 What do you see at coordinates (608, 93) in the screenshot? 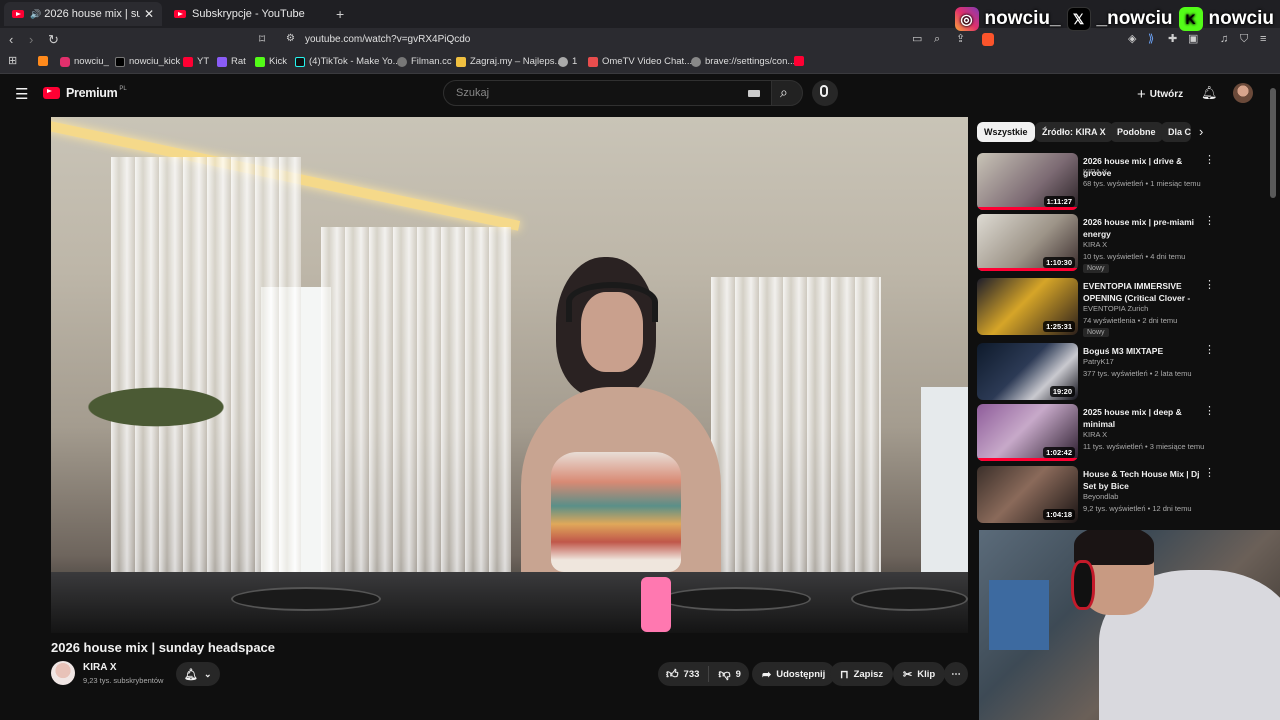
I see `search-input: Szukaj` at bounding box center [608, 93].